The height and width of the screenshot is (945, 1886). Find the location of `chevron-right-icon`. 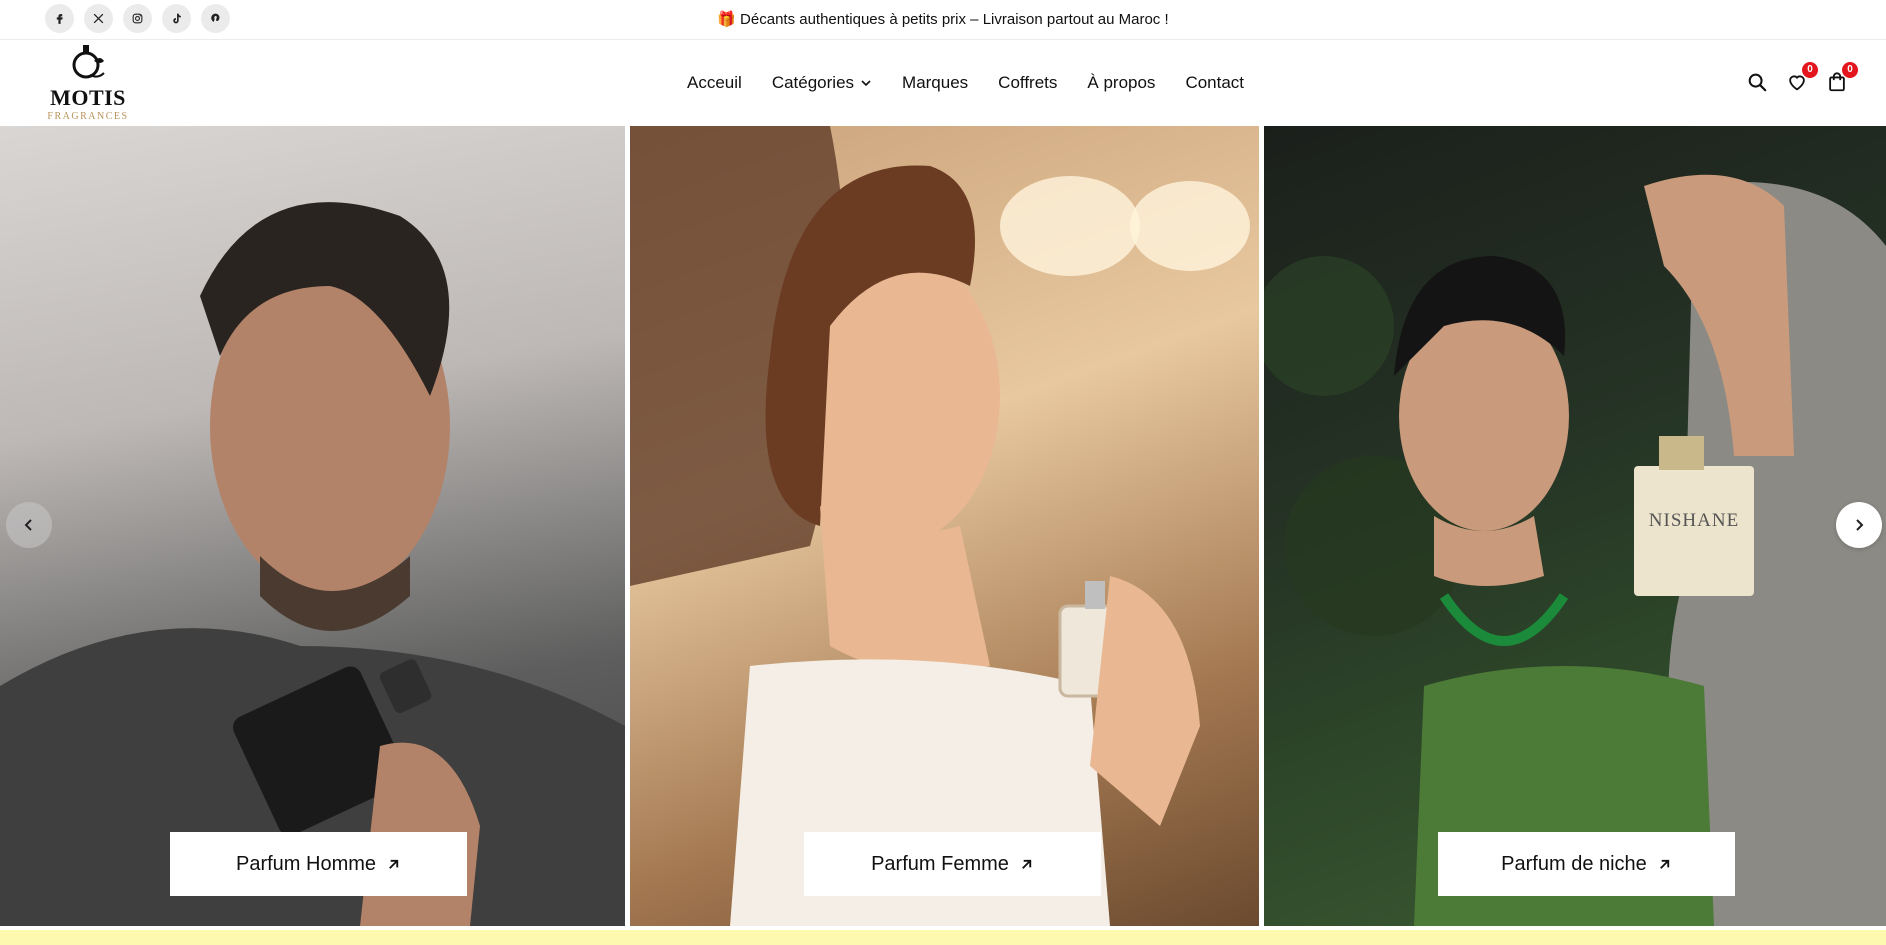

chevron-right-icon is located at coordinates (1860, 525).